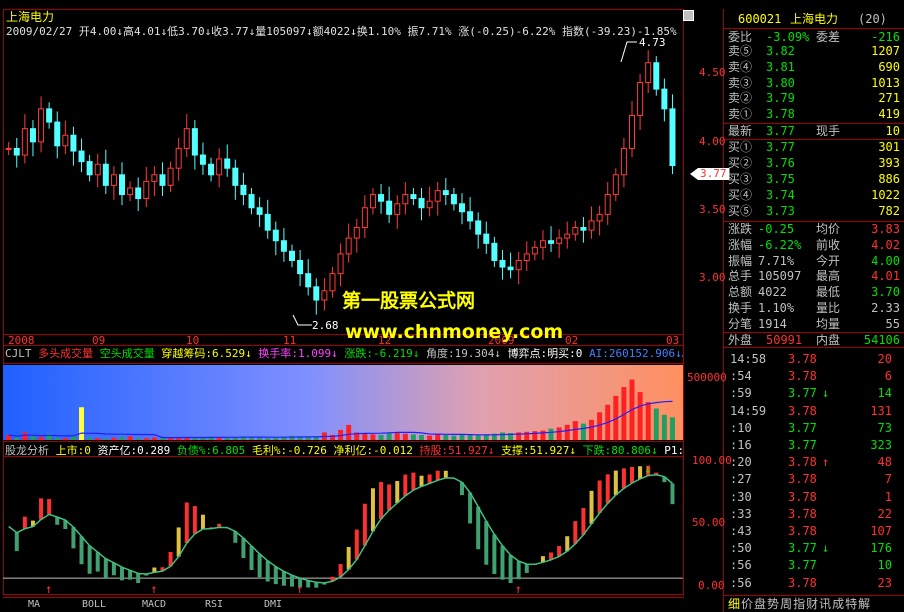  Describe the element at coordinates (214, 604) in the screenshot. I see `tab-rsi: RSI` at that location.